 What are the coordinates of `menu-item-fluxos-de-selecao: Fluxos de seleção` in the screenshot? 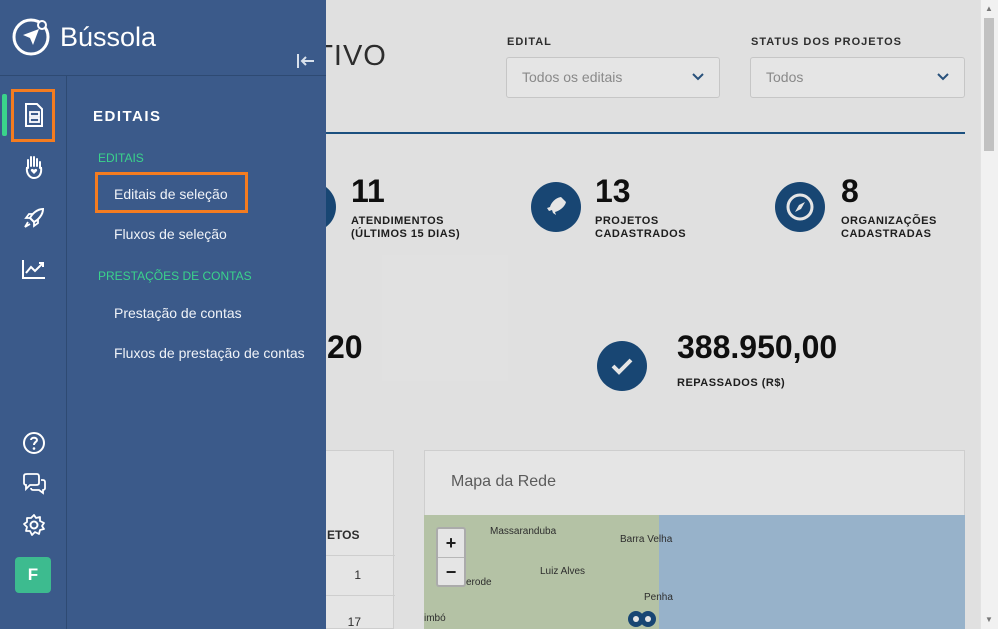 It's located at (170, 234).